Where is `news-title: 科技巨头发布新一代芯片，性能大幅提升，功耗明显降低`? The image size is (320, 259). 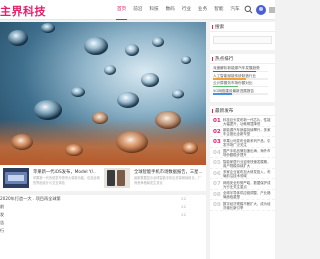 news-title: 科技巨头发布新一代芯片，性能大幅提升，功耗明显降低 is located at coordinates (248, 122).